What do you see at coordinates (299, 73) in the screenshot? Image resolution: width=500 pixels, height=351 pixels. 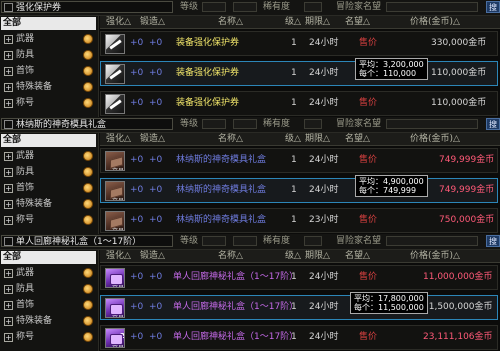 I see `table-row-selected: +0 +0 装备强化保护券 1 24小时 110,000金币` at bounding box center [299, 73].